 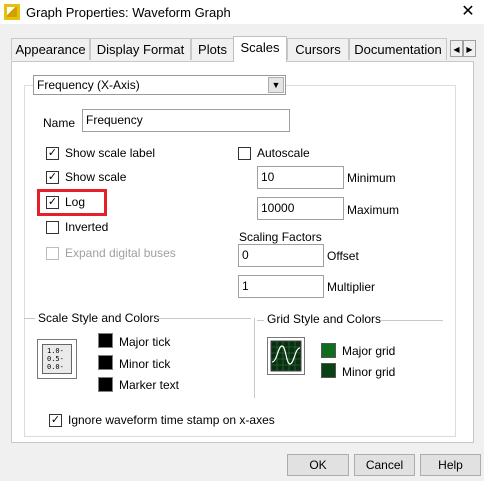 What do you see at coordinates (300, 208) in the screenshot?
I see `maximum-field: 10000` at bounding box center [300, 208].